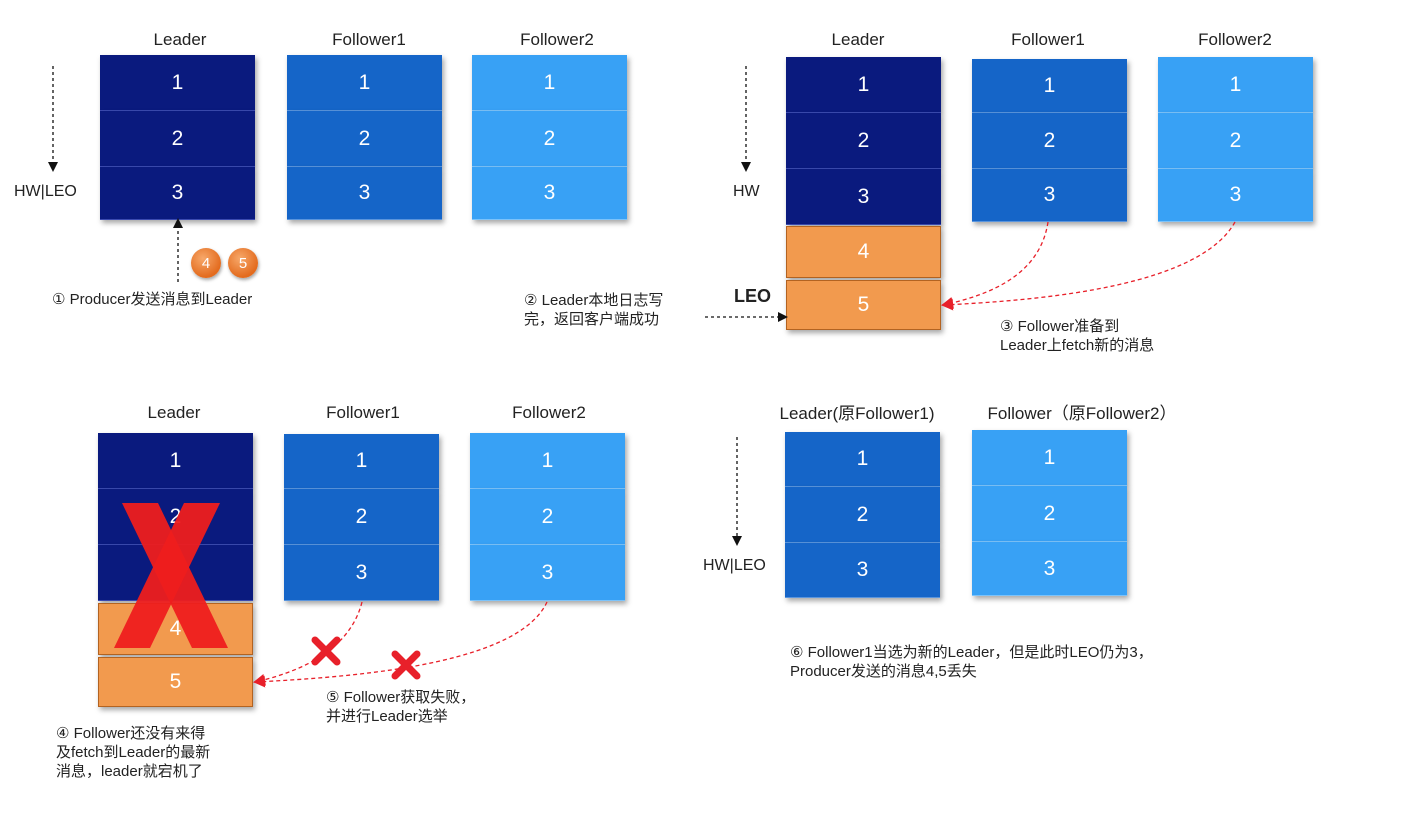 The width and height of the screenshot is (1416, 830). Describe the element at coordinates (1088, 266) in the screenshot. I see `p2-fetch-arrow-follower2` at that location.